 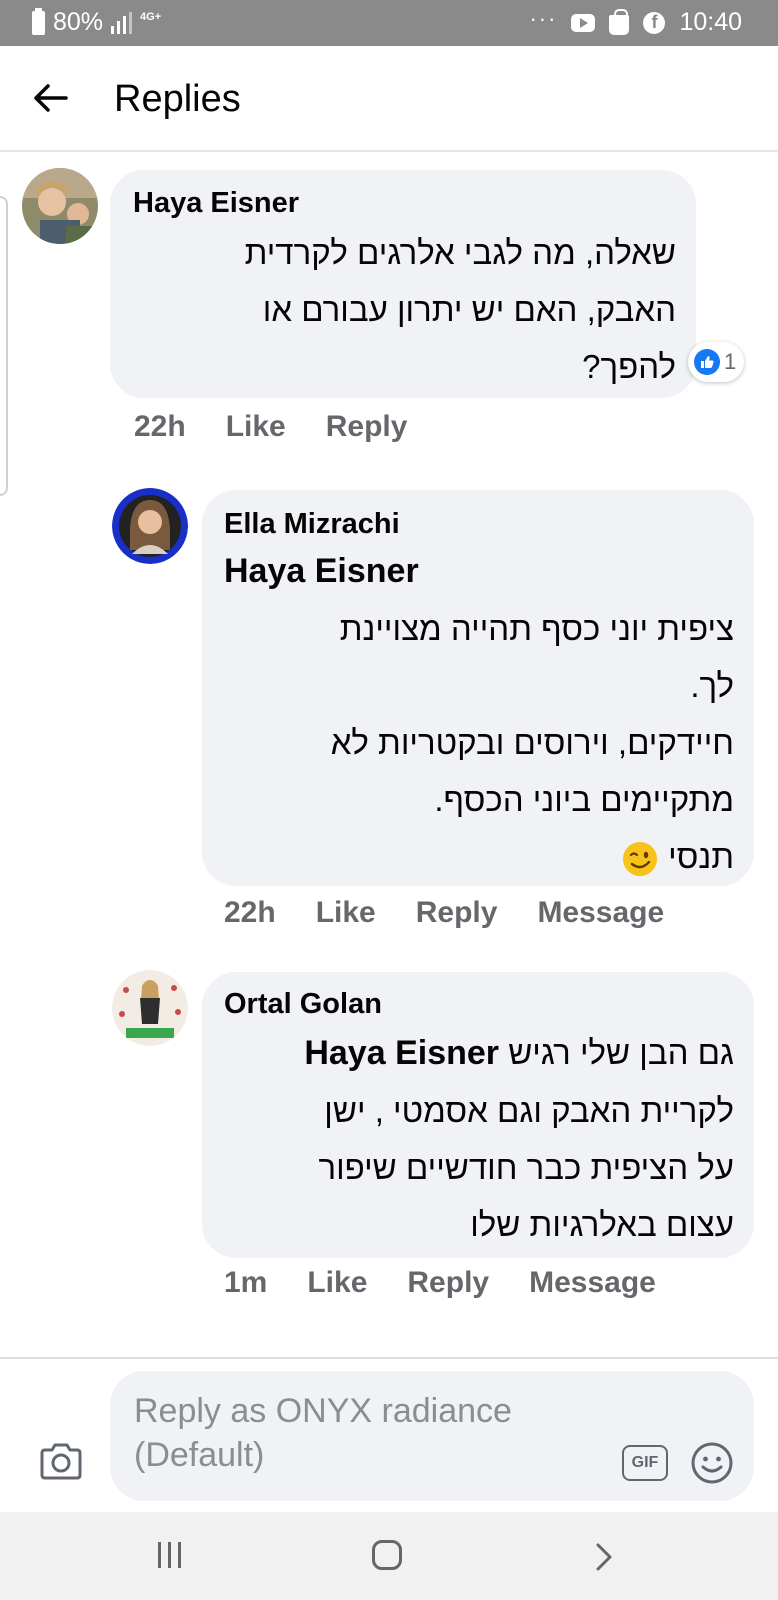 I want to click on status-bar: 80% 4G+ ··· f 10:40, so click(x=389, y=23).